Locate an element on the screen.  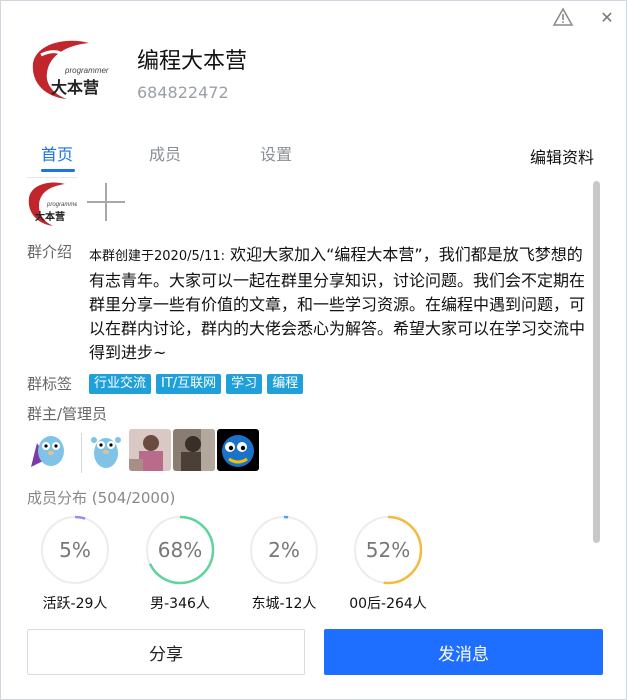
ring-caption: 00后-264人 is located at coordinates (388, 603).